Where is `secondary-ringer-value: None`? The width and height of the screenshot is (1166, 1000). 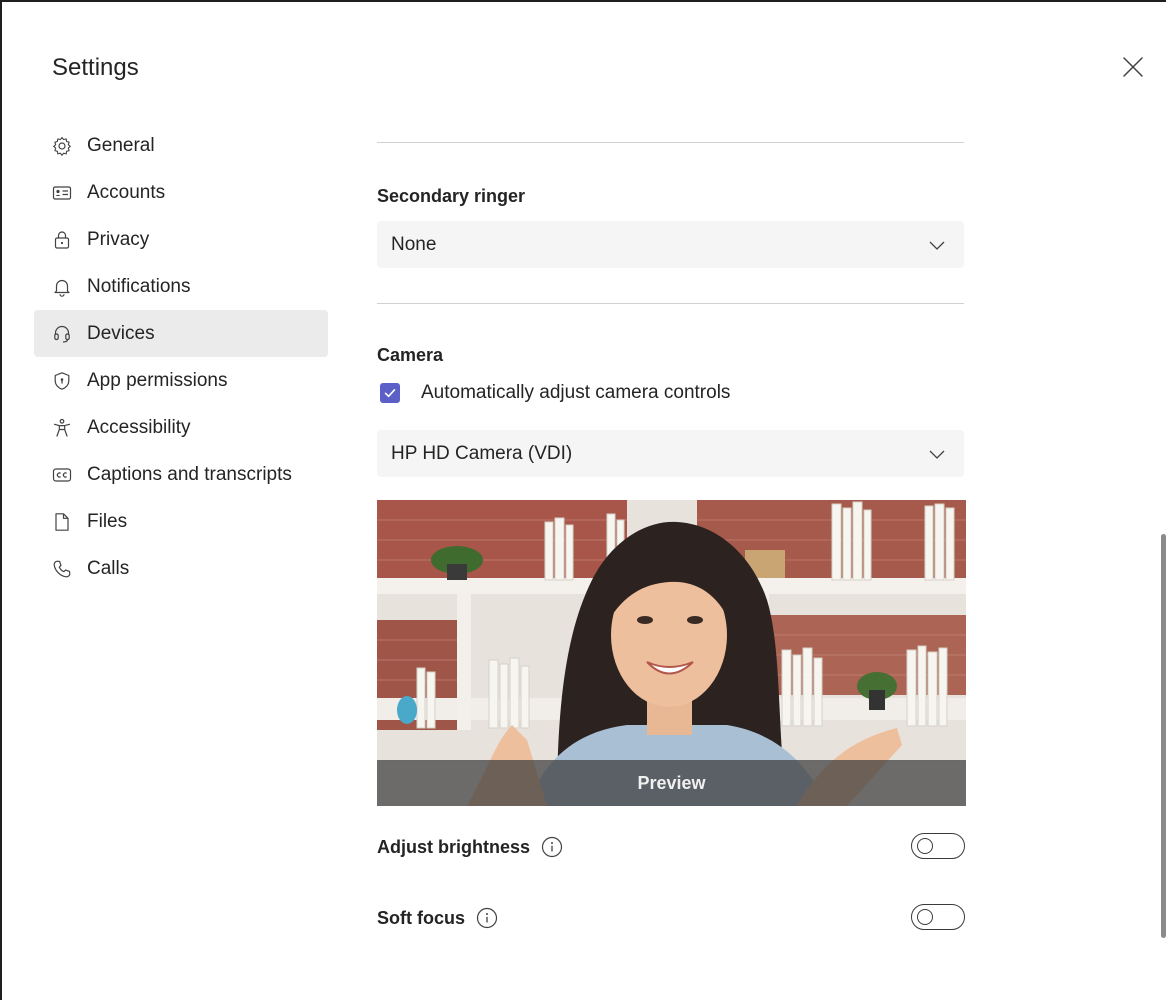
secondary-ringer-value: None is located at coordinates (414, 244).